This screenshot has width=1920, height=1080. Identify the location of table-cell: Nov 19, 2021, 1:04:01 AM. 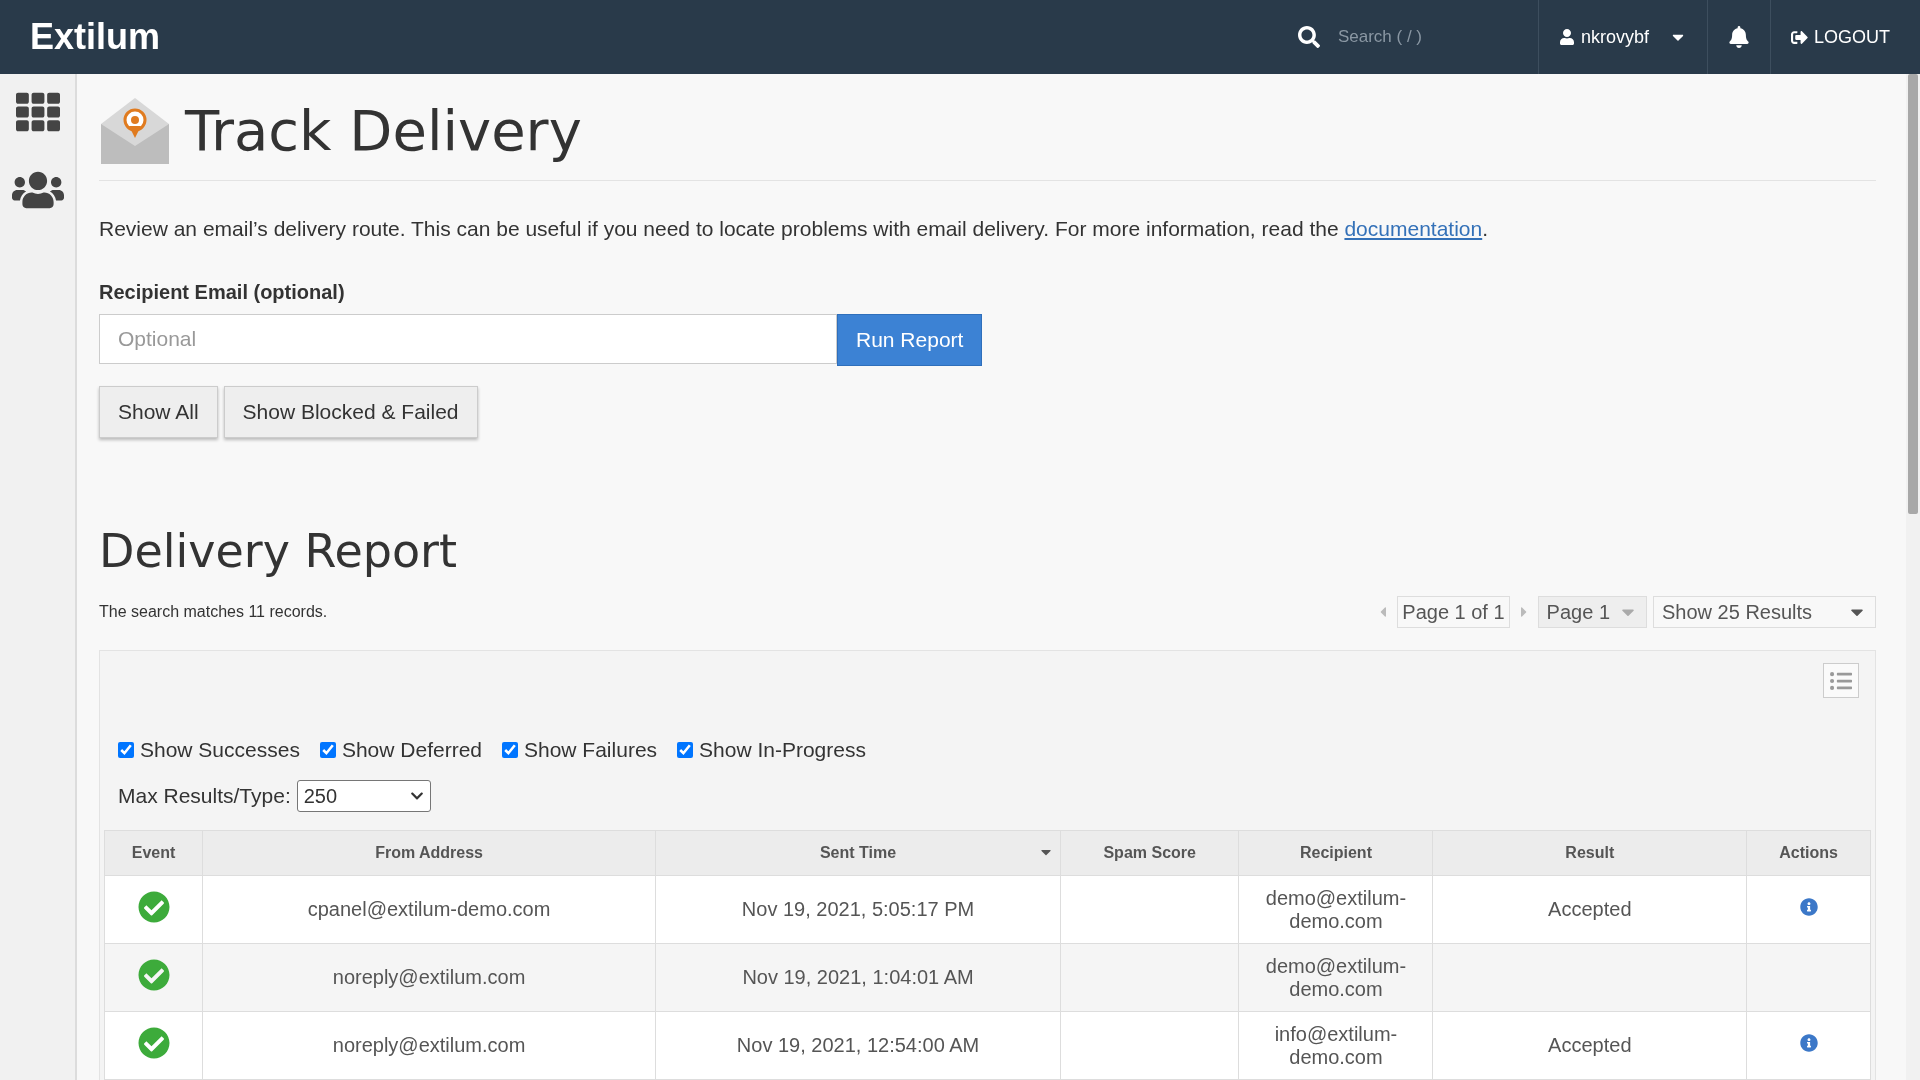
(858, 977).